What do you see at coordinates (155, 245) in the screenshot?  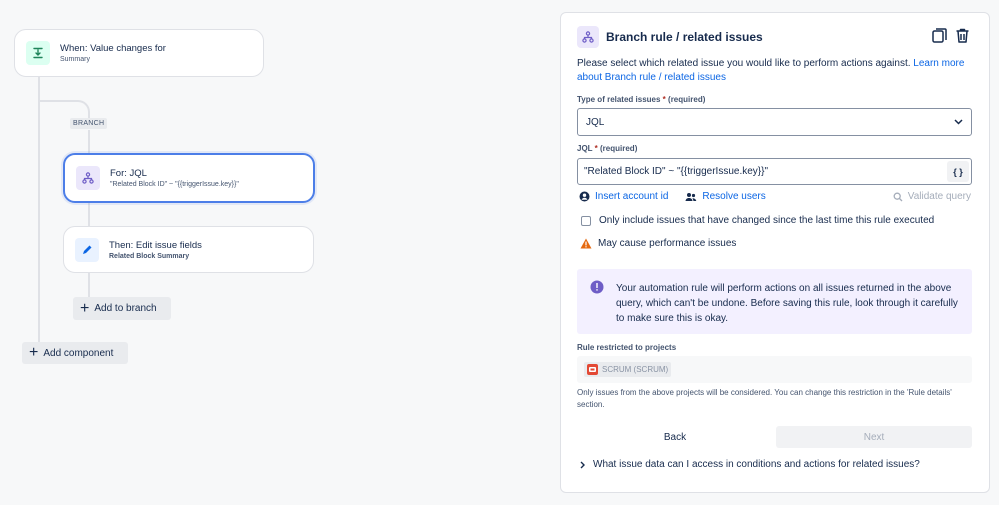 I see `action-card-title: Then: Edit issue fields` at bounding box center [155, 245].